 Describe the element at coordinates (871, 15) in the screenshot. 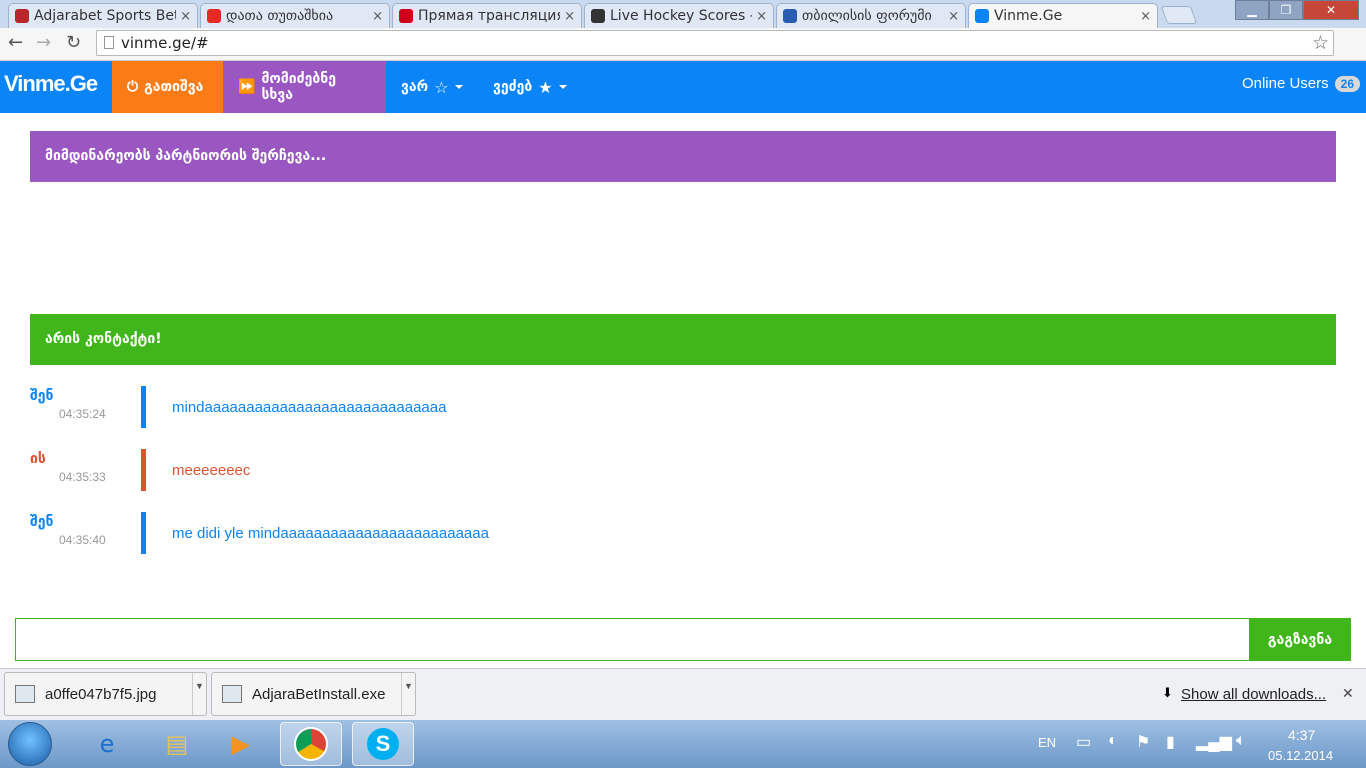

I see `browser-tab: თბილისის ფორუმი ×` at that location.